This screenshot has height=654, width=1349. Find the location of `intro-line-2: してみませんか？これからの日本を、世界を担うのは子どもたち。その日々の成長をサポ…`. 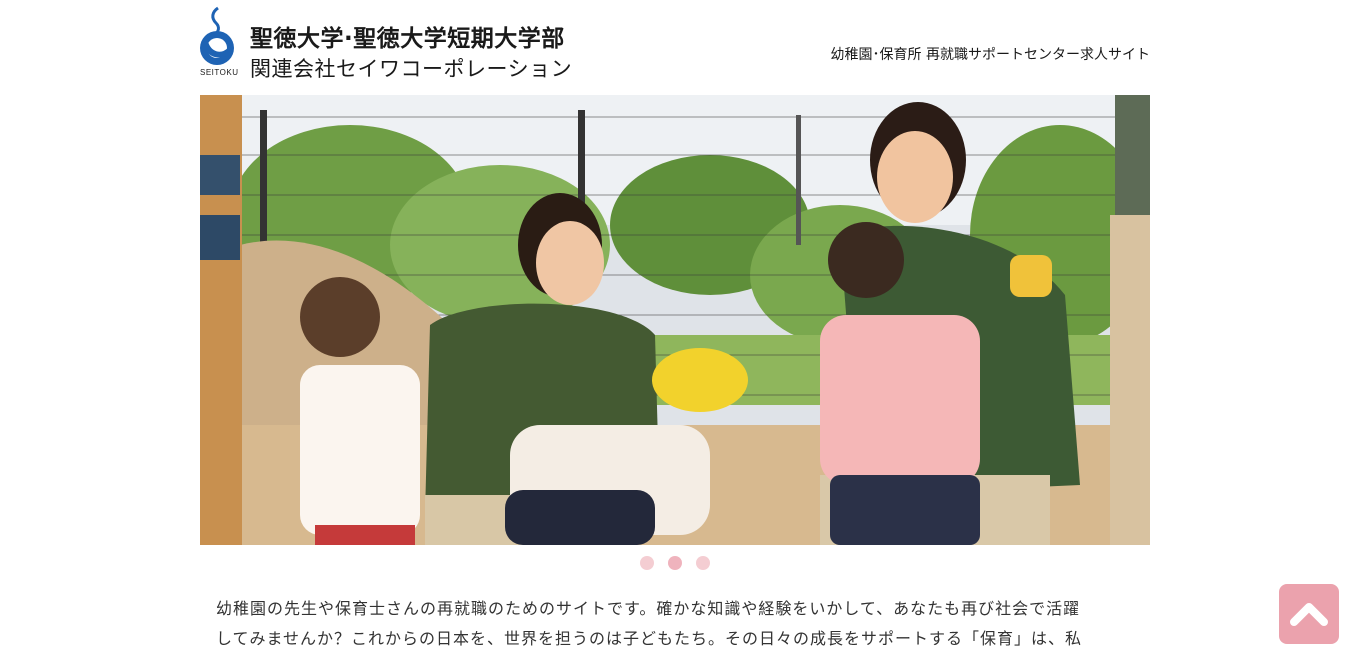

intro-line-2: してみませんか？これからの日本を、世界を担うのは子どもたち。その日々の成長をサポ… is located at coordinates (649, 638).